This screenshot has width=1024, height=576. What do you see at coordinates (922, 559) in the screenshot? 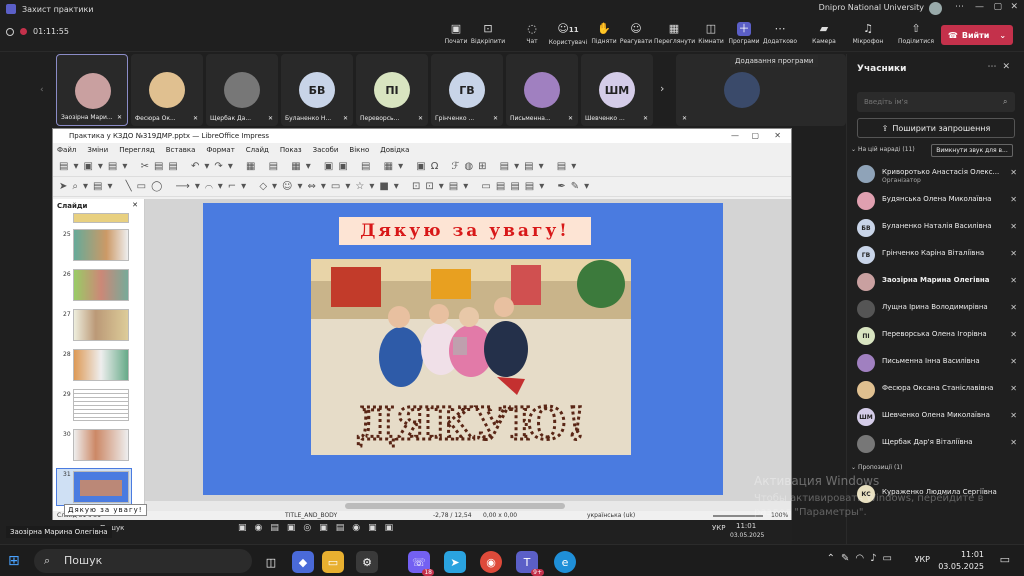
I see `language-indicator: УКР` at bounding box center [922, 559].